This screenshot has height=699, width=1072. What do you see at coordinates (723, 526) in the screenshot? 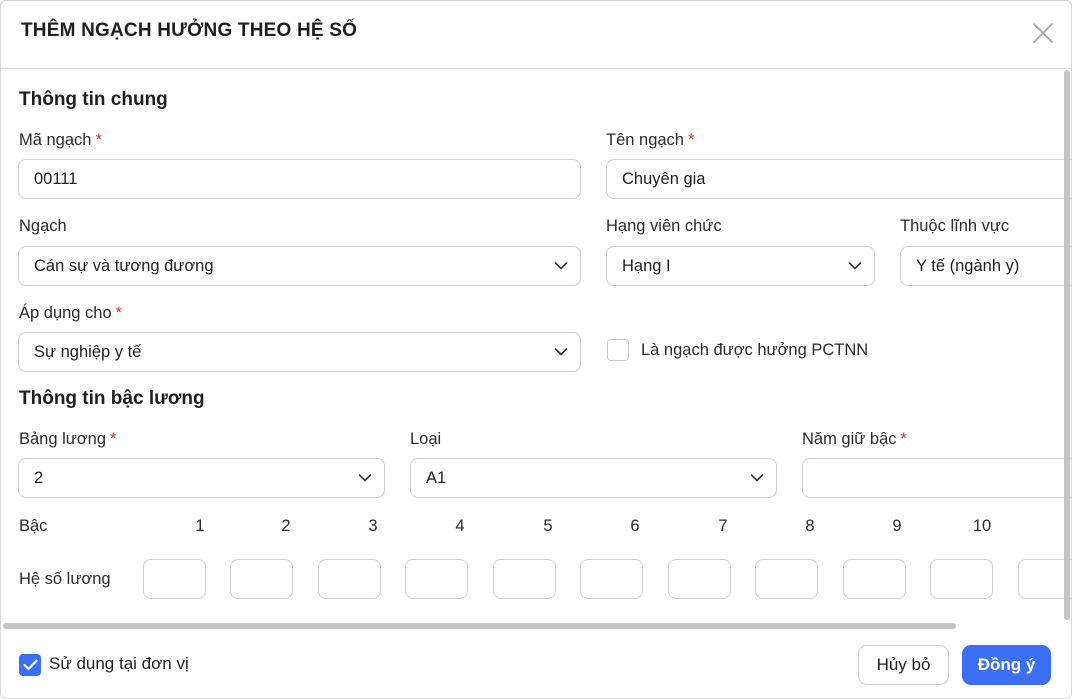
I see `step-number: 7` at bounding box center [723, 526].